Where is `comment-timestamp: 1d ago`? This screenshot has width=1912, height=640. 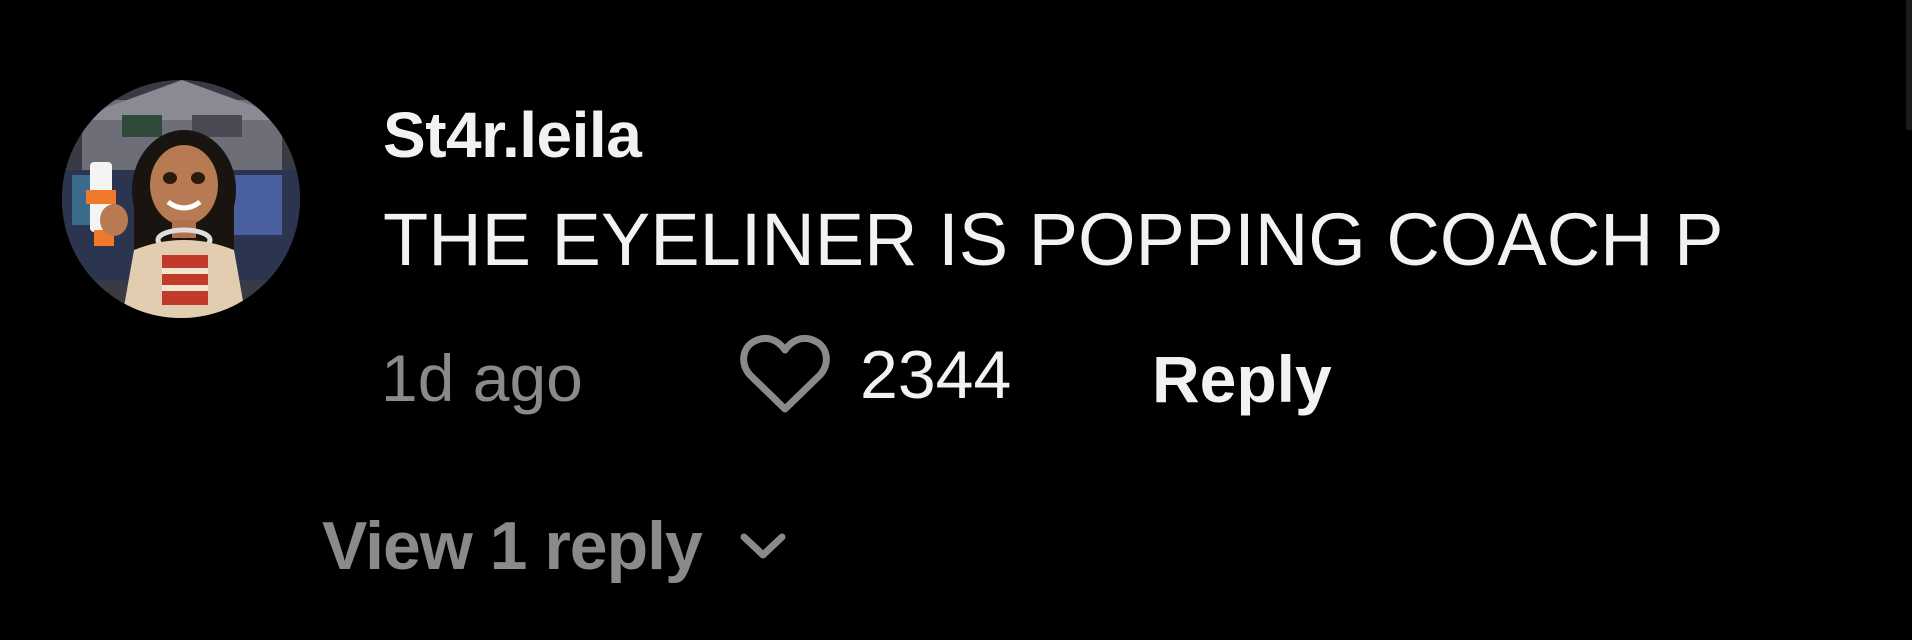 comment-timestamp: 1d ago is located at coordinates (482, 378).